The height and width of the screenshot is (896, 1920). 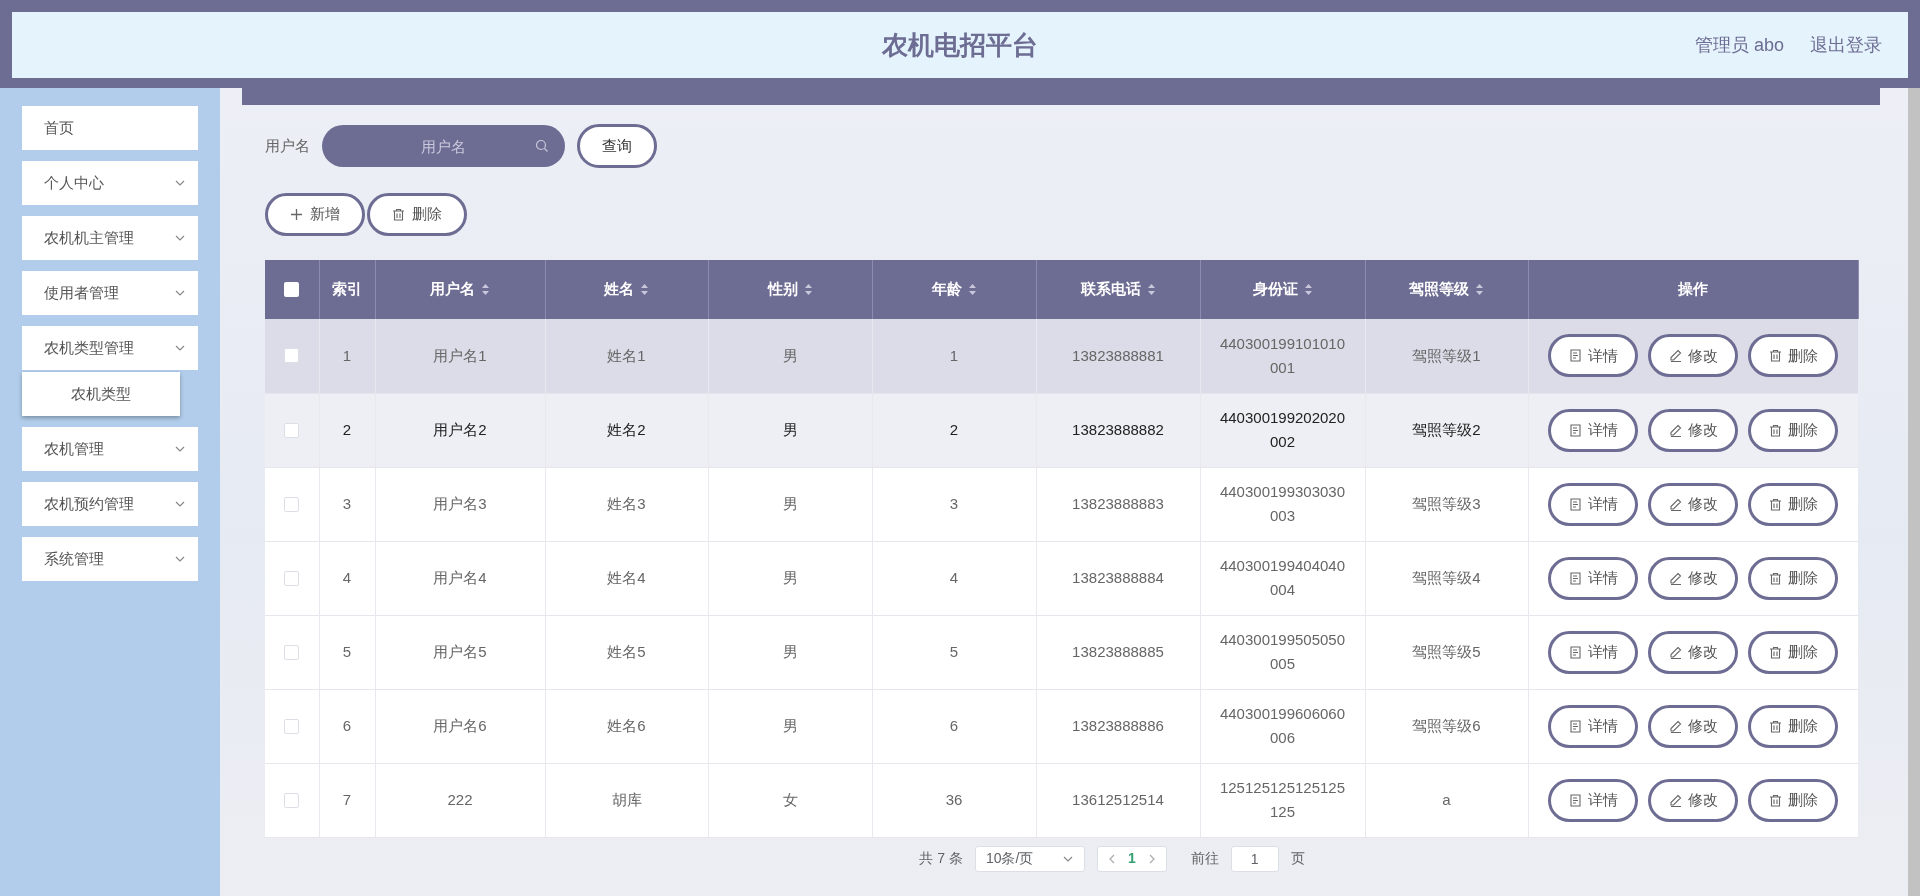 I want to click on table-row: 7 222 胡库 女 36 13612512514 125125125125125125 a 详情 修改 删除, so click(x=1061, y=800).